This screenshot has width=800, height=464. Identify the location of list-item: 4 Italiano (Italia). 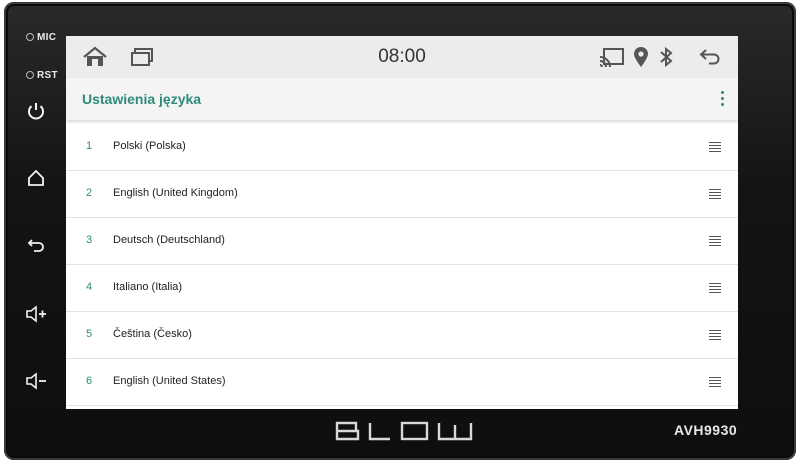
(402, 288).